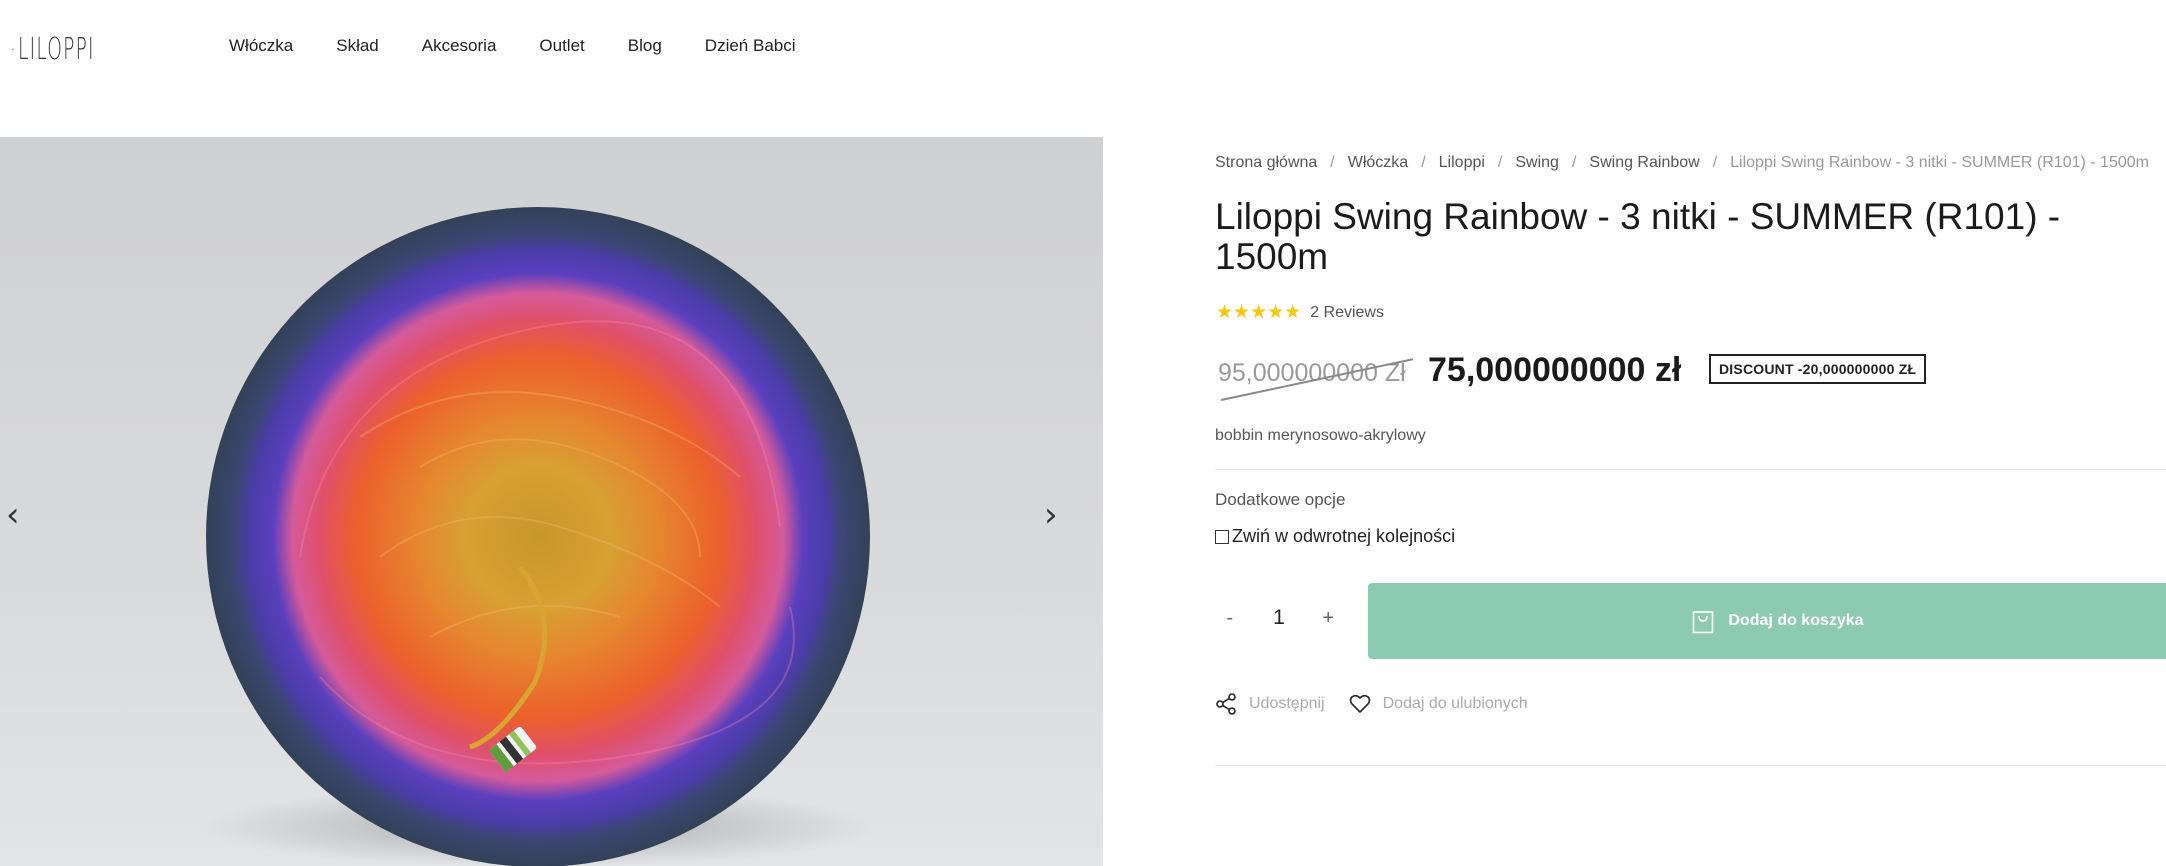 Image resolution: width=2166 pixels, height=866 pixels. What do you see at coordinates (1347, 313) in the screenshot?
I see `reviews-link: 2 Reviews` at bounding box center [1347, 313].